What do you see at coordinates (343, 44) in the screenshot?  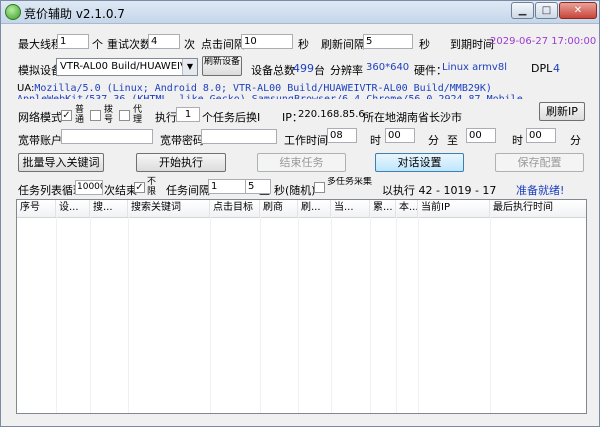 I see `refresh-interval-label: 刷新间隔` at bounding box center [343, 44].